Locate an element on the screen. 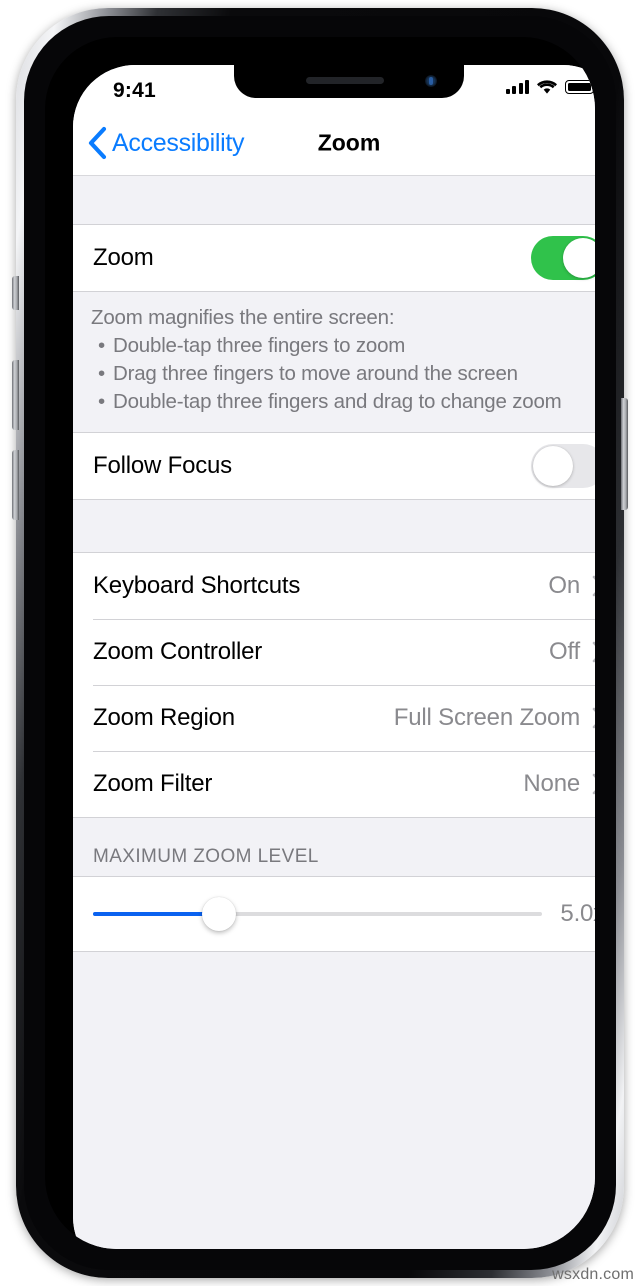 The width and height of the screenshot is (640, 1286). row-max-zoom-slider: 5.0x is located at coordinates (334, 914).